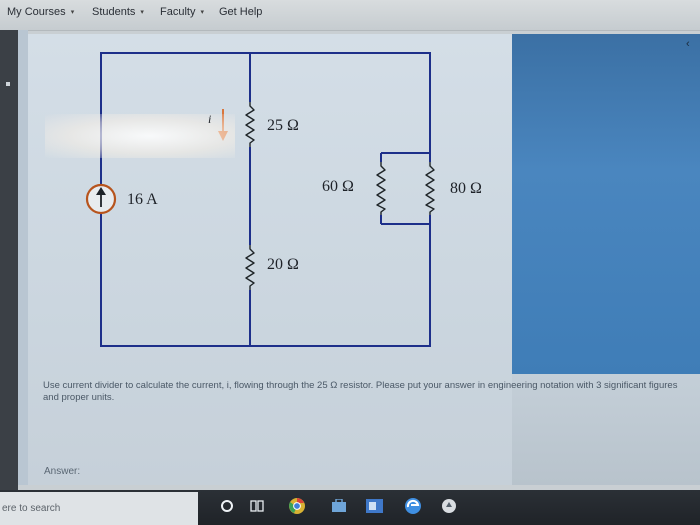  What do you see at coordinates (99, 508) in the screenshot?
I see `taskbar-search-input: ere to search` at bounding box center [99, 508].